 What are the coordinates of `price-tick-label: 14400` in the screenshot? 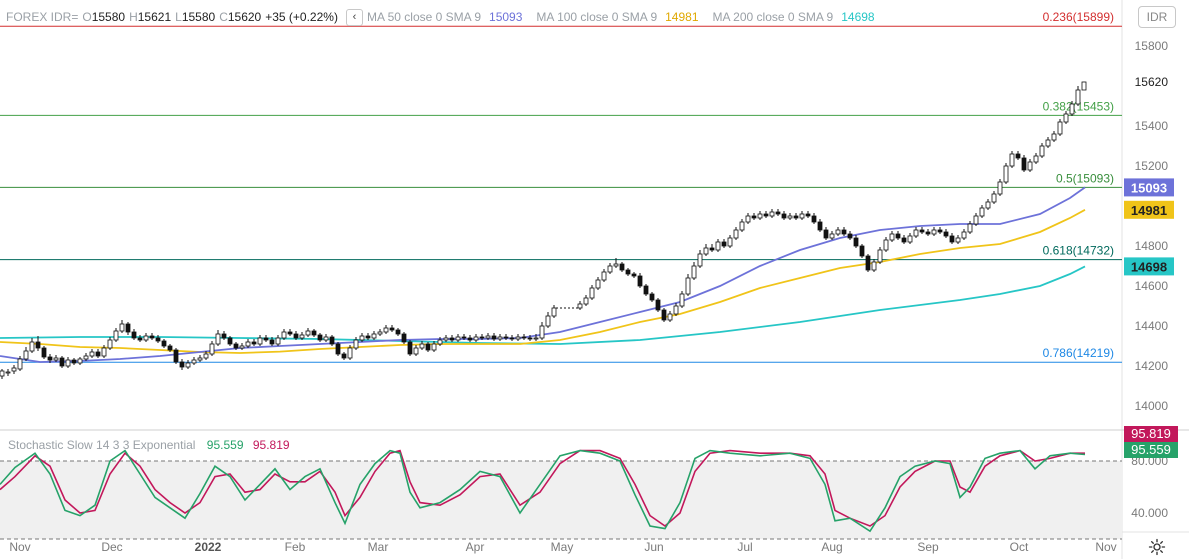 It's located at (1152, 326).